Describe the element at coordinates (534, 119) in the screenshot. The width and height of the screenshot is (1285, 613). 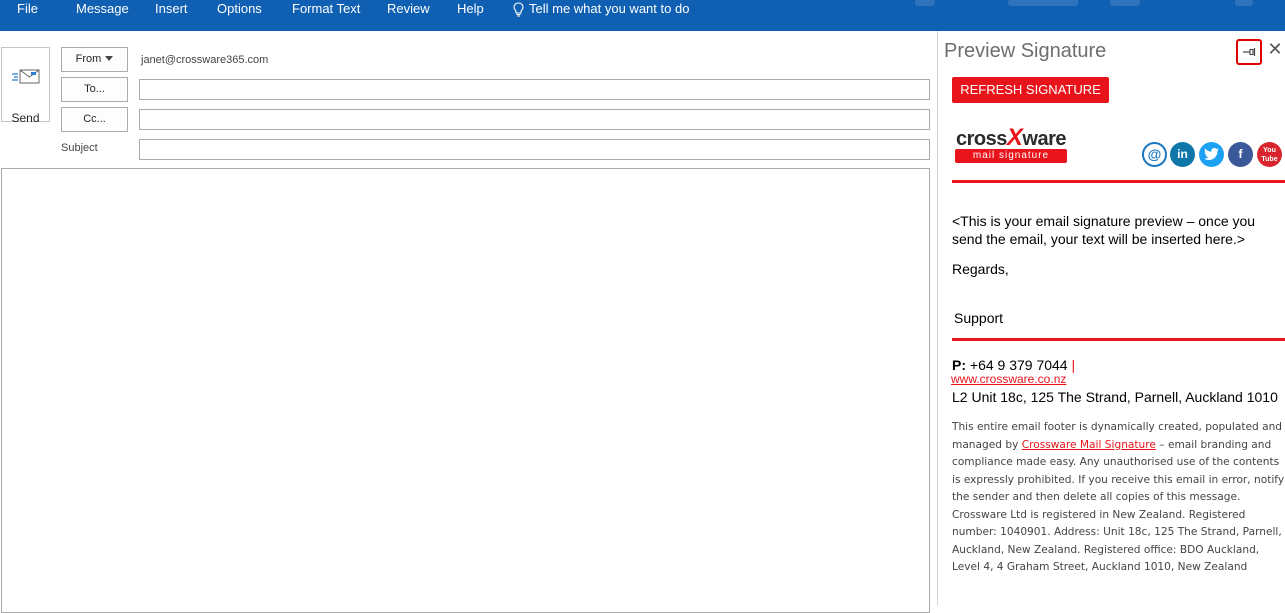
I see `cc-input` at that location.